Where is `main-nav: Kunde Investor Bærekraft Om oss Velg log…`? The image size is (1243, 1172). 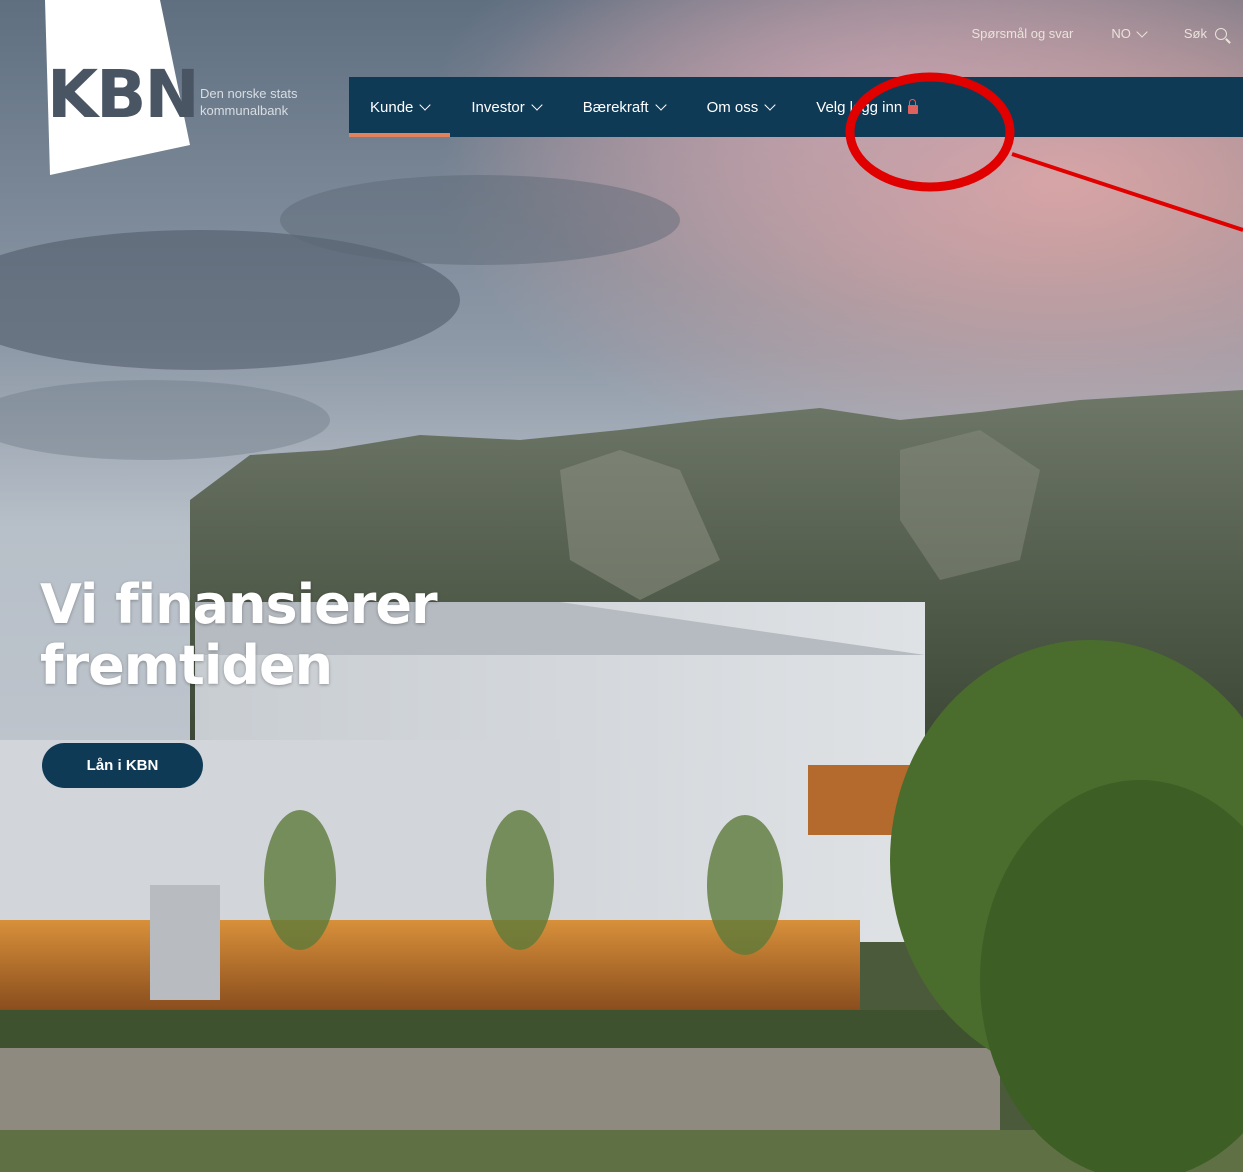 main-nav: Kunde Investor Bærekraft Om oss Velg log… is located at coordinates (796, 107).